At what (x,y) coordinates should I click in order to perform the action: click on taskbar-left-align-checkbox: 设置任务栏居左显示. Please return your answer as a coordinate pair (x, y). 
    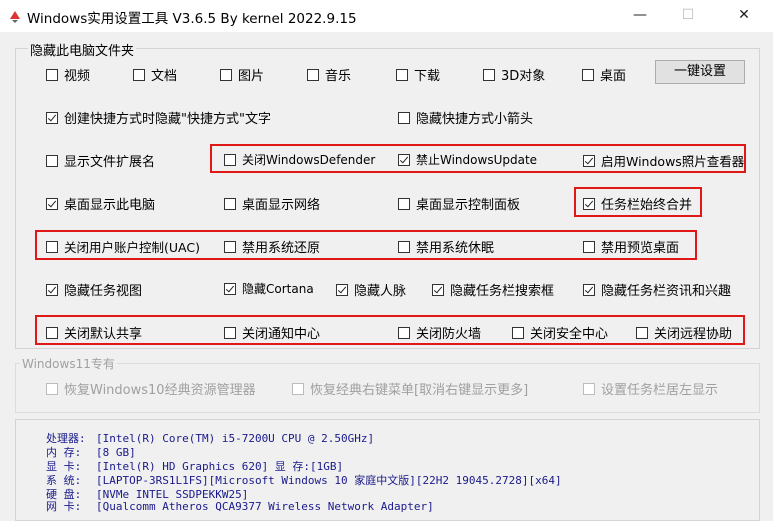
    Looking at the image, I should click on (650, 388).